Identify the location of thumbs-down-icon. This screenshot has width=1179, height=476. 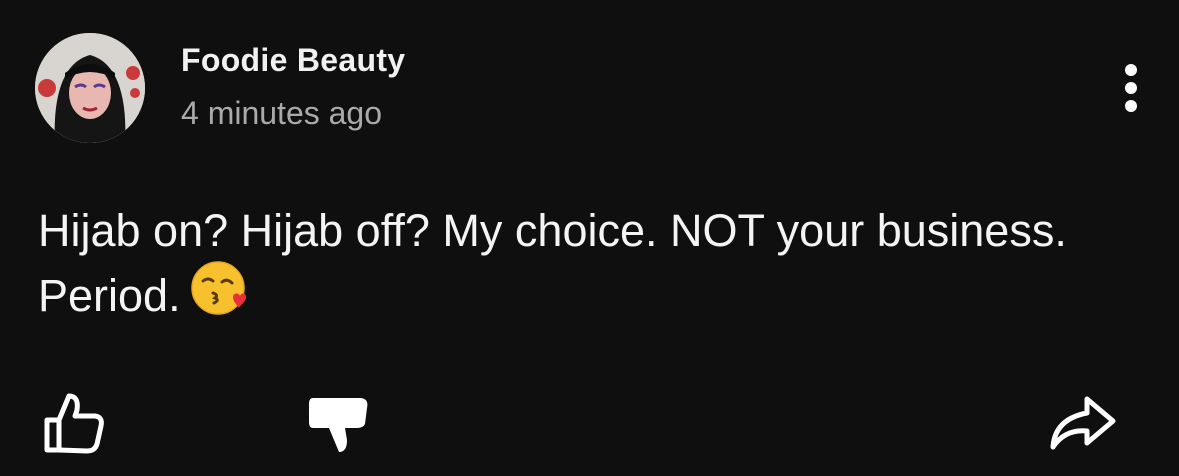
(338, 425).